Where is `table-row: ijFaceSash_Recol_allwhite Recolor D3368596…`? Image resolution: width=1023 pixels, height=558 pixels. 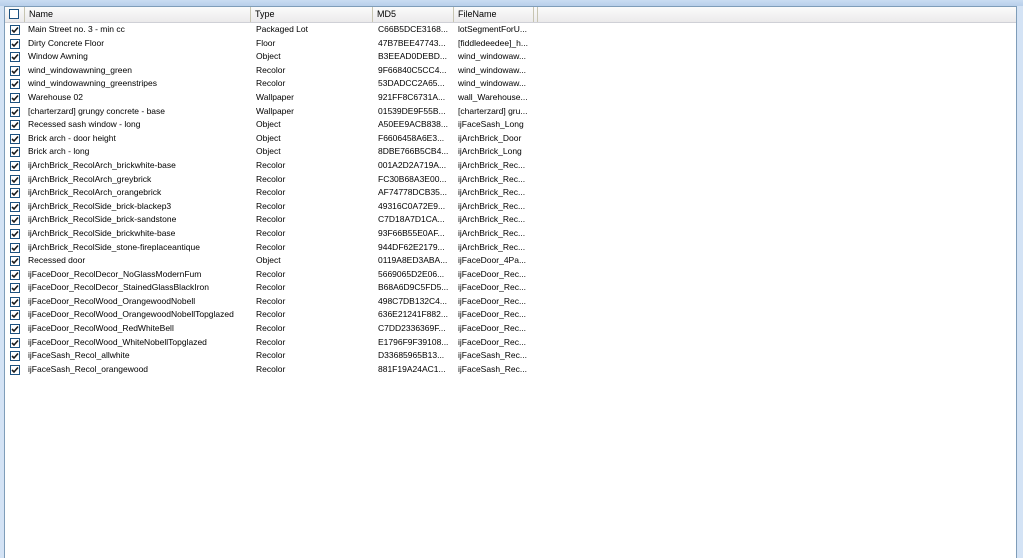
table-row: ijFaceSash_Recol_allwhite Recolor D3368596… is located at coordinates (510, 356).